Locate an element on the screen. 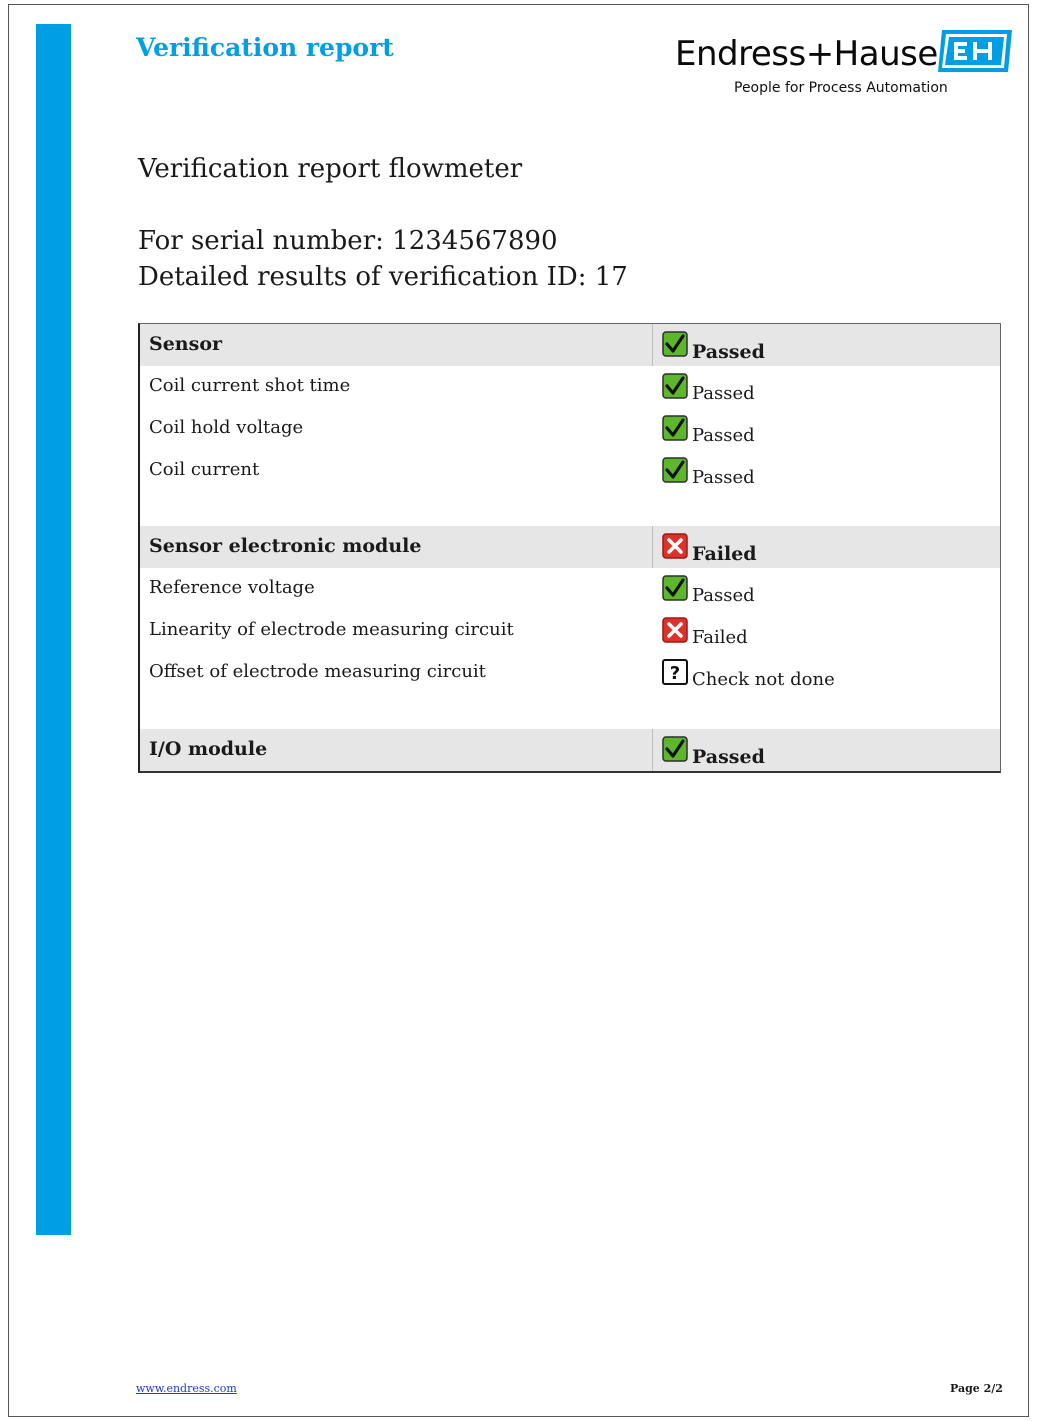 The height and width of the screenshot is (1421, 1037). website-link: www.endress.com is located at coordinates (186, 1388).